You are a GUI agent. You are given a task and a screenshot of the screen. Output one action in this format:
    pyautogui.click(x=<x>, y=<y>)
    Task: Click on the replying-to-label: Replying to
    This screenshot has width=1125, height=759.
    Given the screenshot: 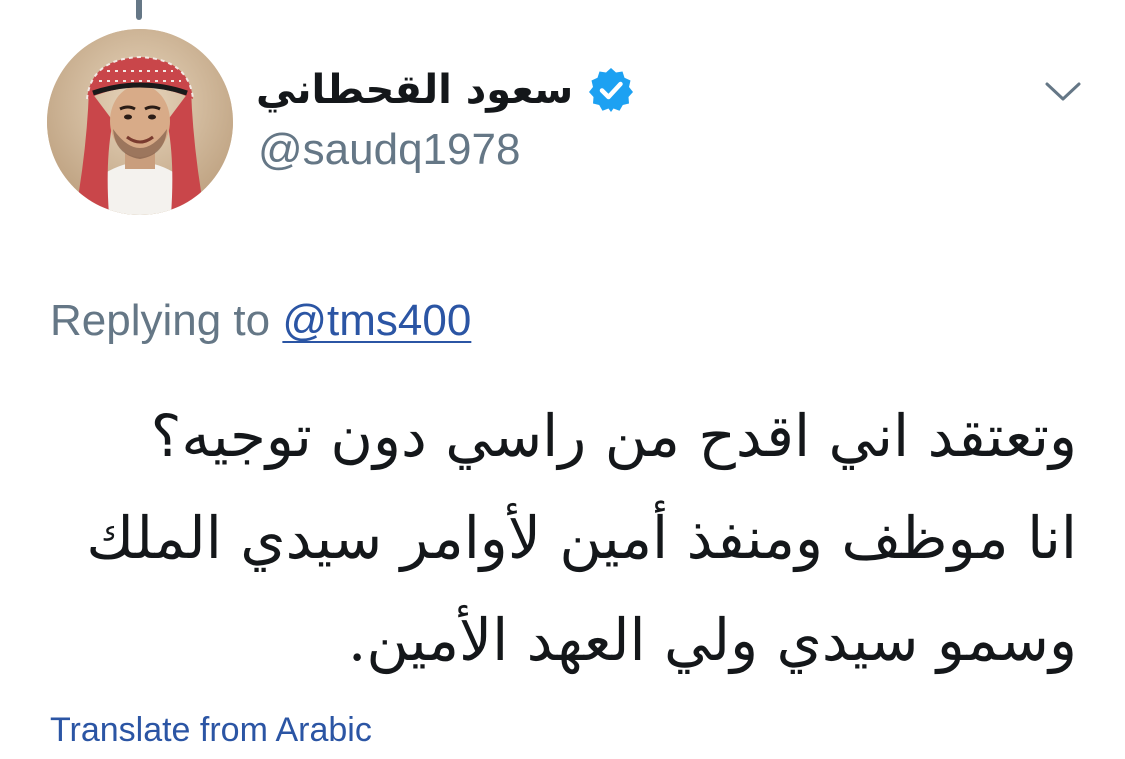 What is the action you would take?
    pyautogui.click(x=160, y=320)
    